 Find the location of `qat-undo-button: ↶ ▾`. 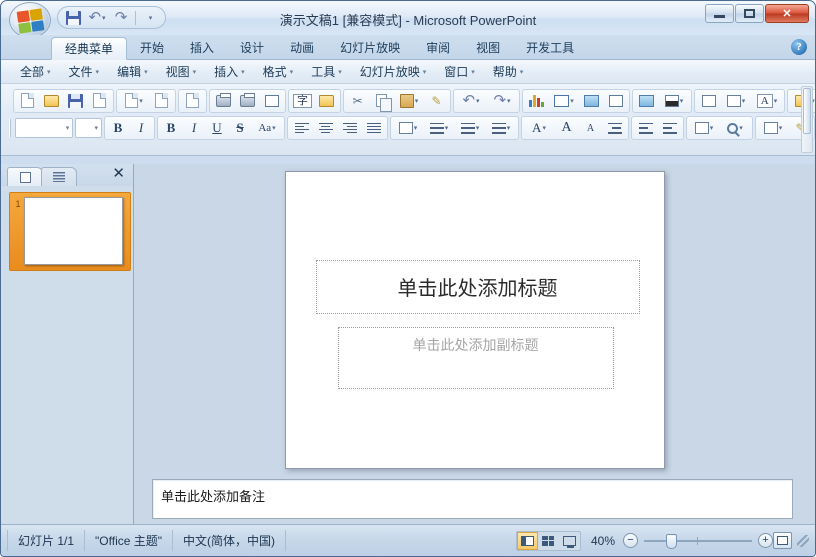

qat-undo-button: ↶ ▾ is located at coordinates (97, 17).